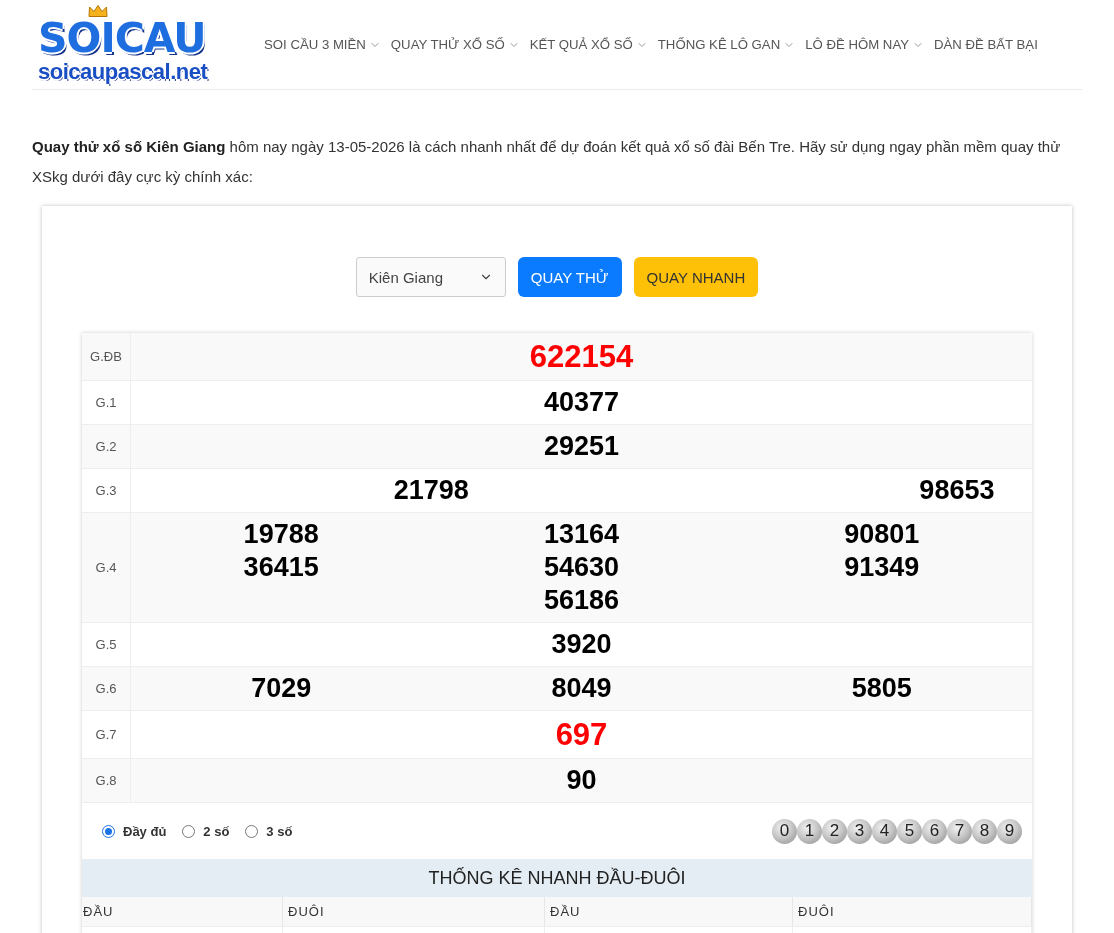  Describe the element at coordinates (884, 831) in the screenshot. I see `digit-ball-button: 4` at that location.